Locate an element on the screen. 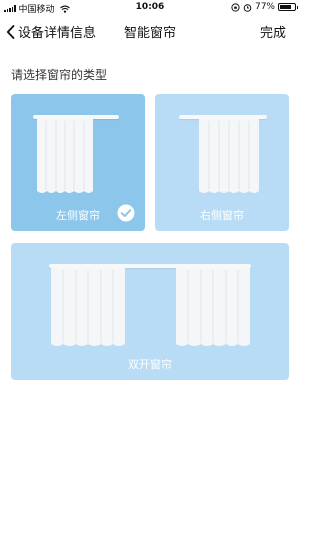 This screenshot has width=320, height=533. navigation-bar: 设备详情信息 智能窗帘 完成 is located at coordinates (150, 31).